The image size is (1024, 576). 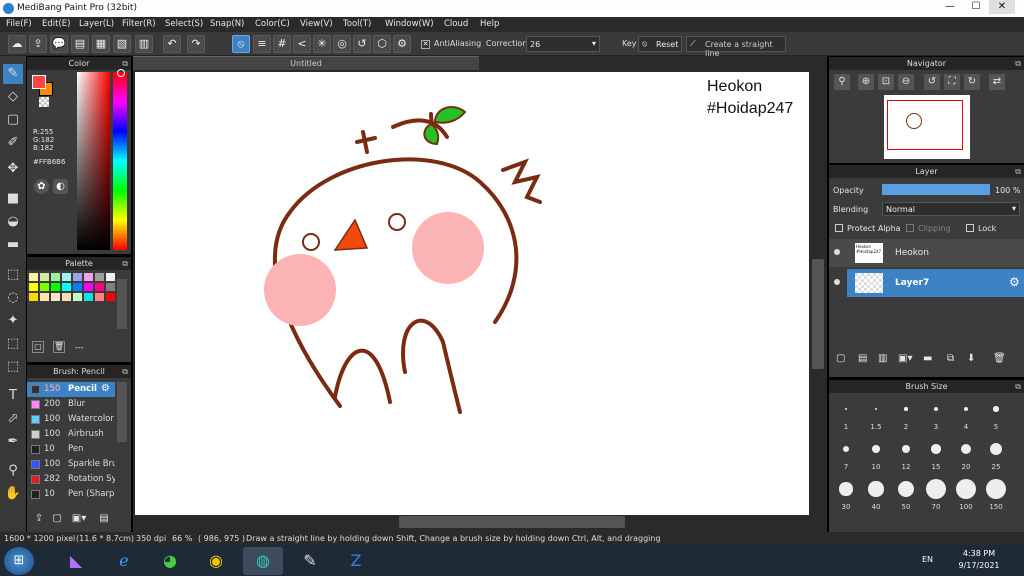 What do you see at coordinates (13, 298) in the screenshot?
I see `lasso-tool-icon: ◌` at bounding box center [13, 298].